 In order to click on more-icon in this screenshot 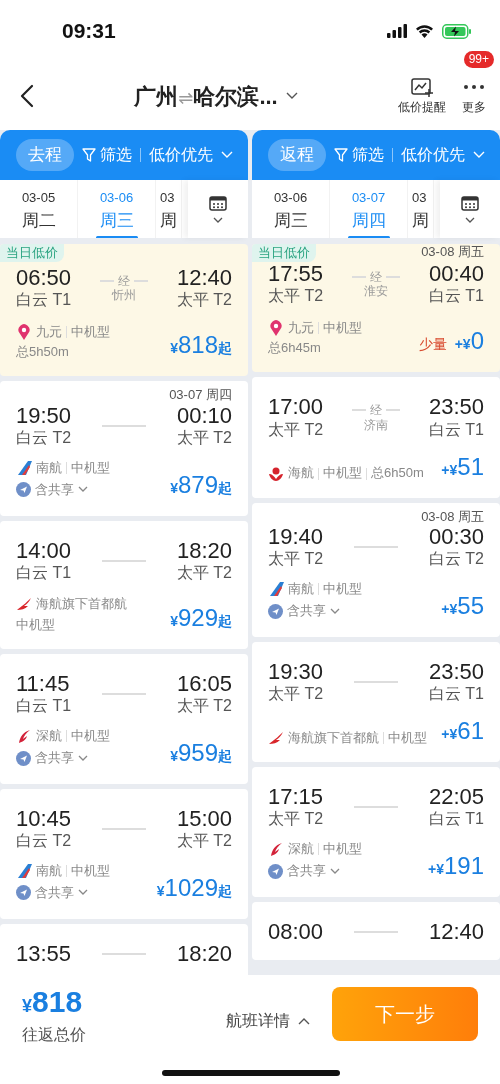, I will do `click(474, 86)`.